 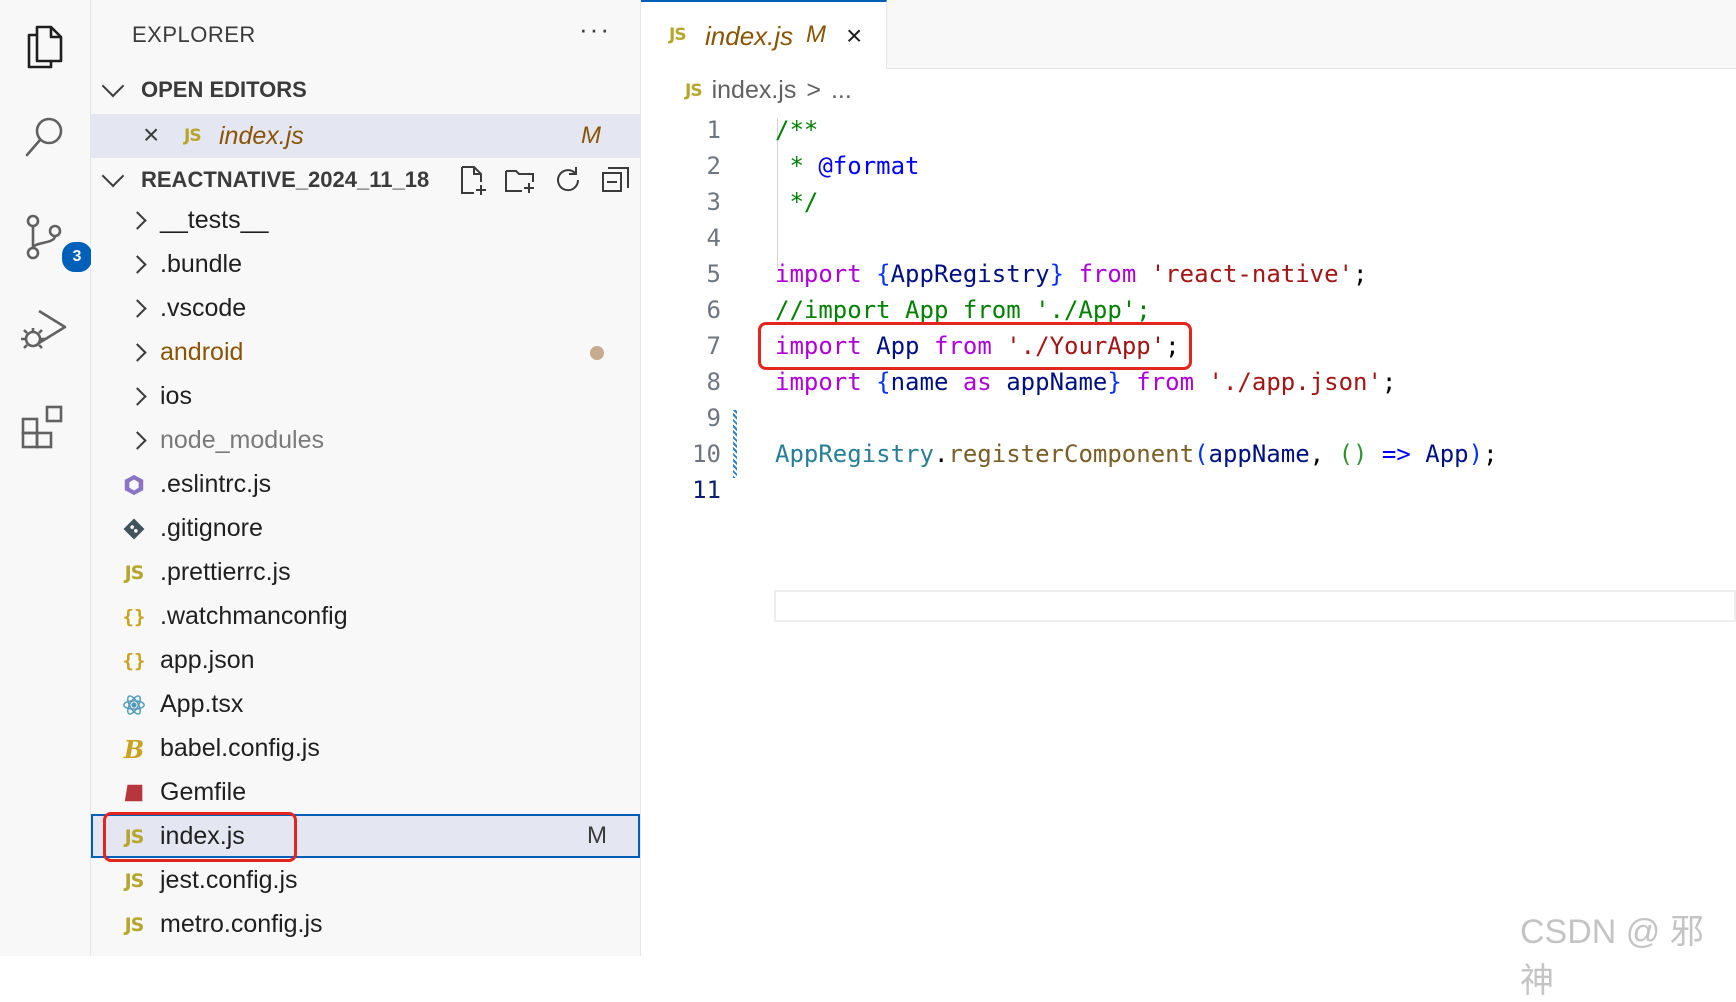 I want to click on project-name: REACTNATIVE_2024_11_18, so click(x=285, y=179).